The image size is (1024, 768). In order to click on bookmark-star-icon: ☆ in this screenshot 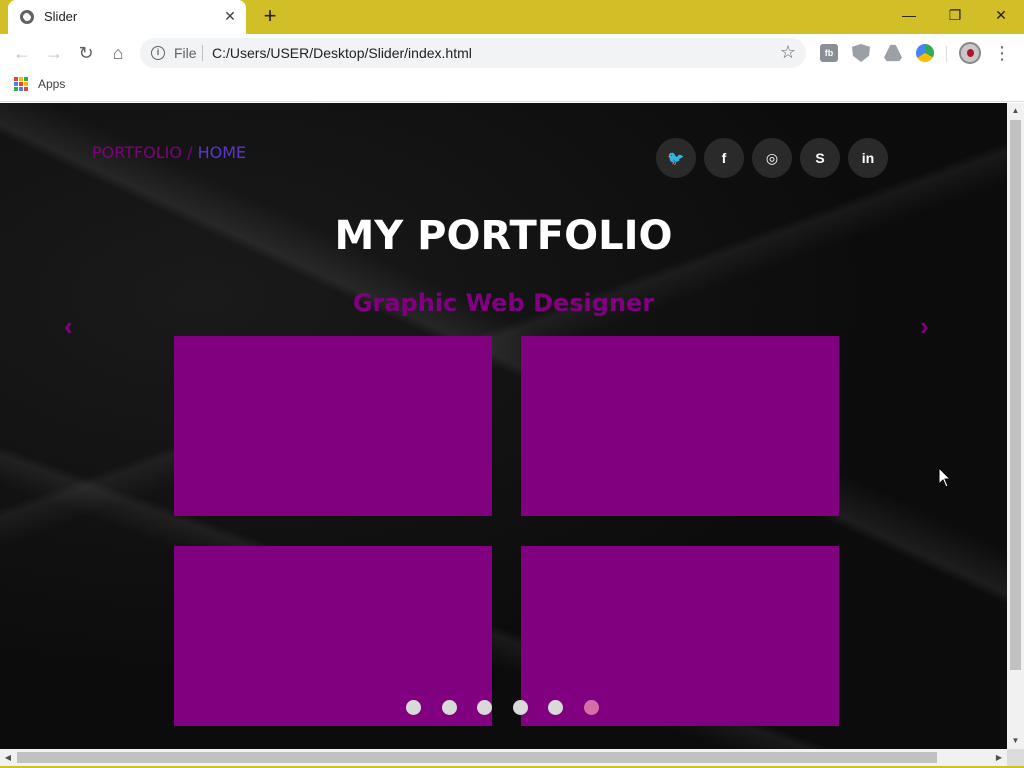, I will do `click(788, 52)`.